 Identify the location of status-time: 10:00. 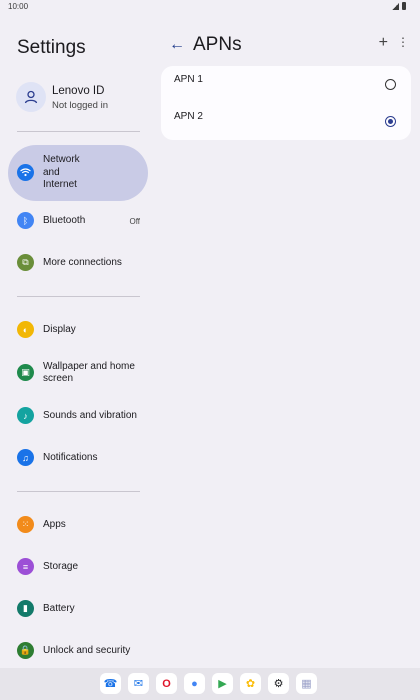
(18, 6).